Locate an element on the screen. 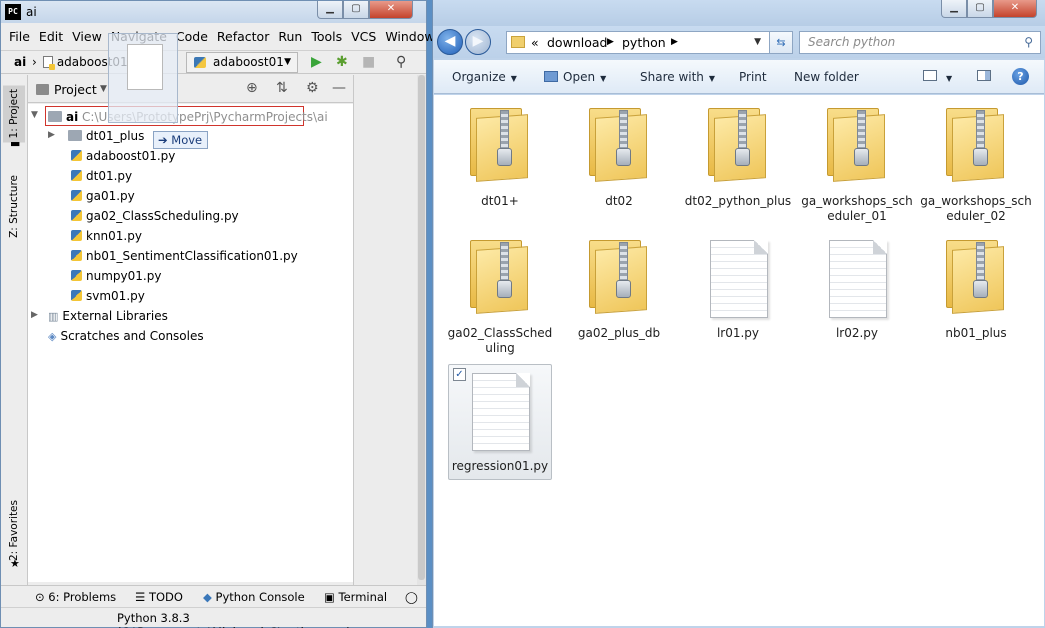 The image size is (1045, 628). tree-file: ga01.py is located at coordinates (103, 196).